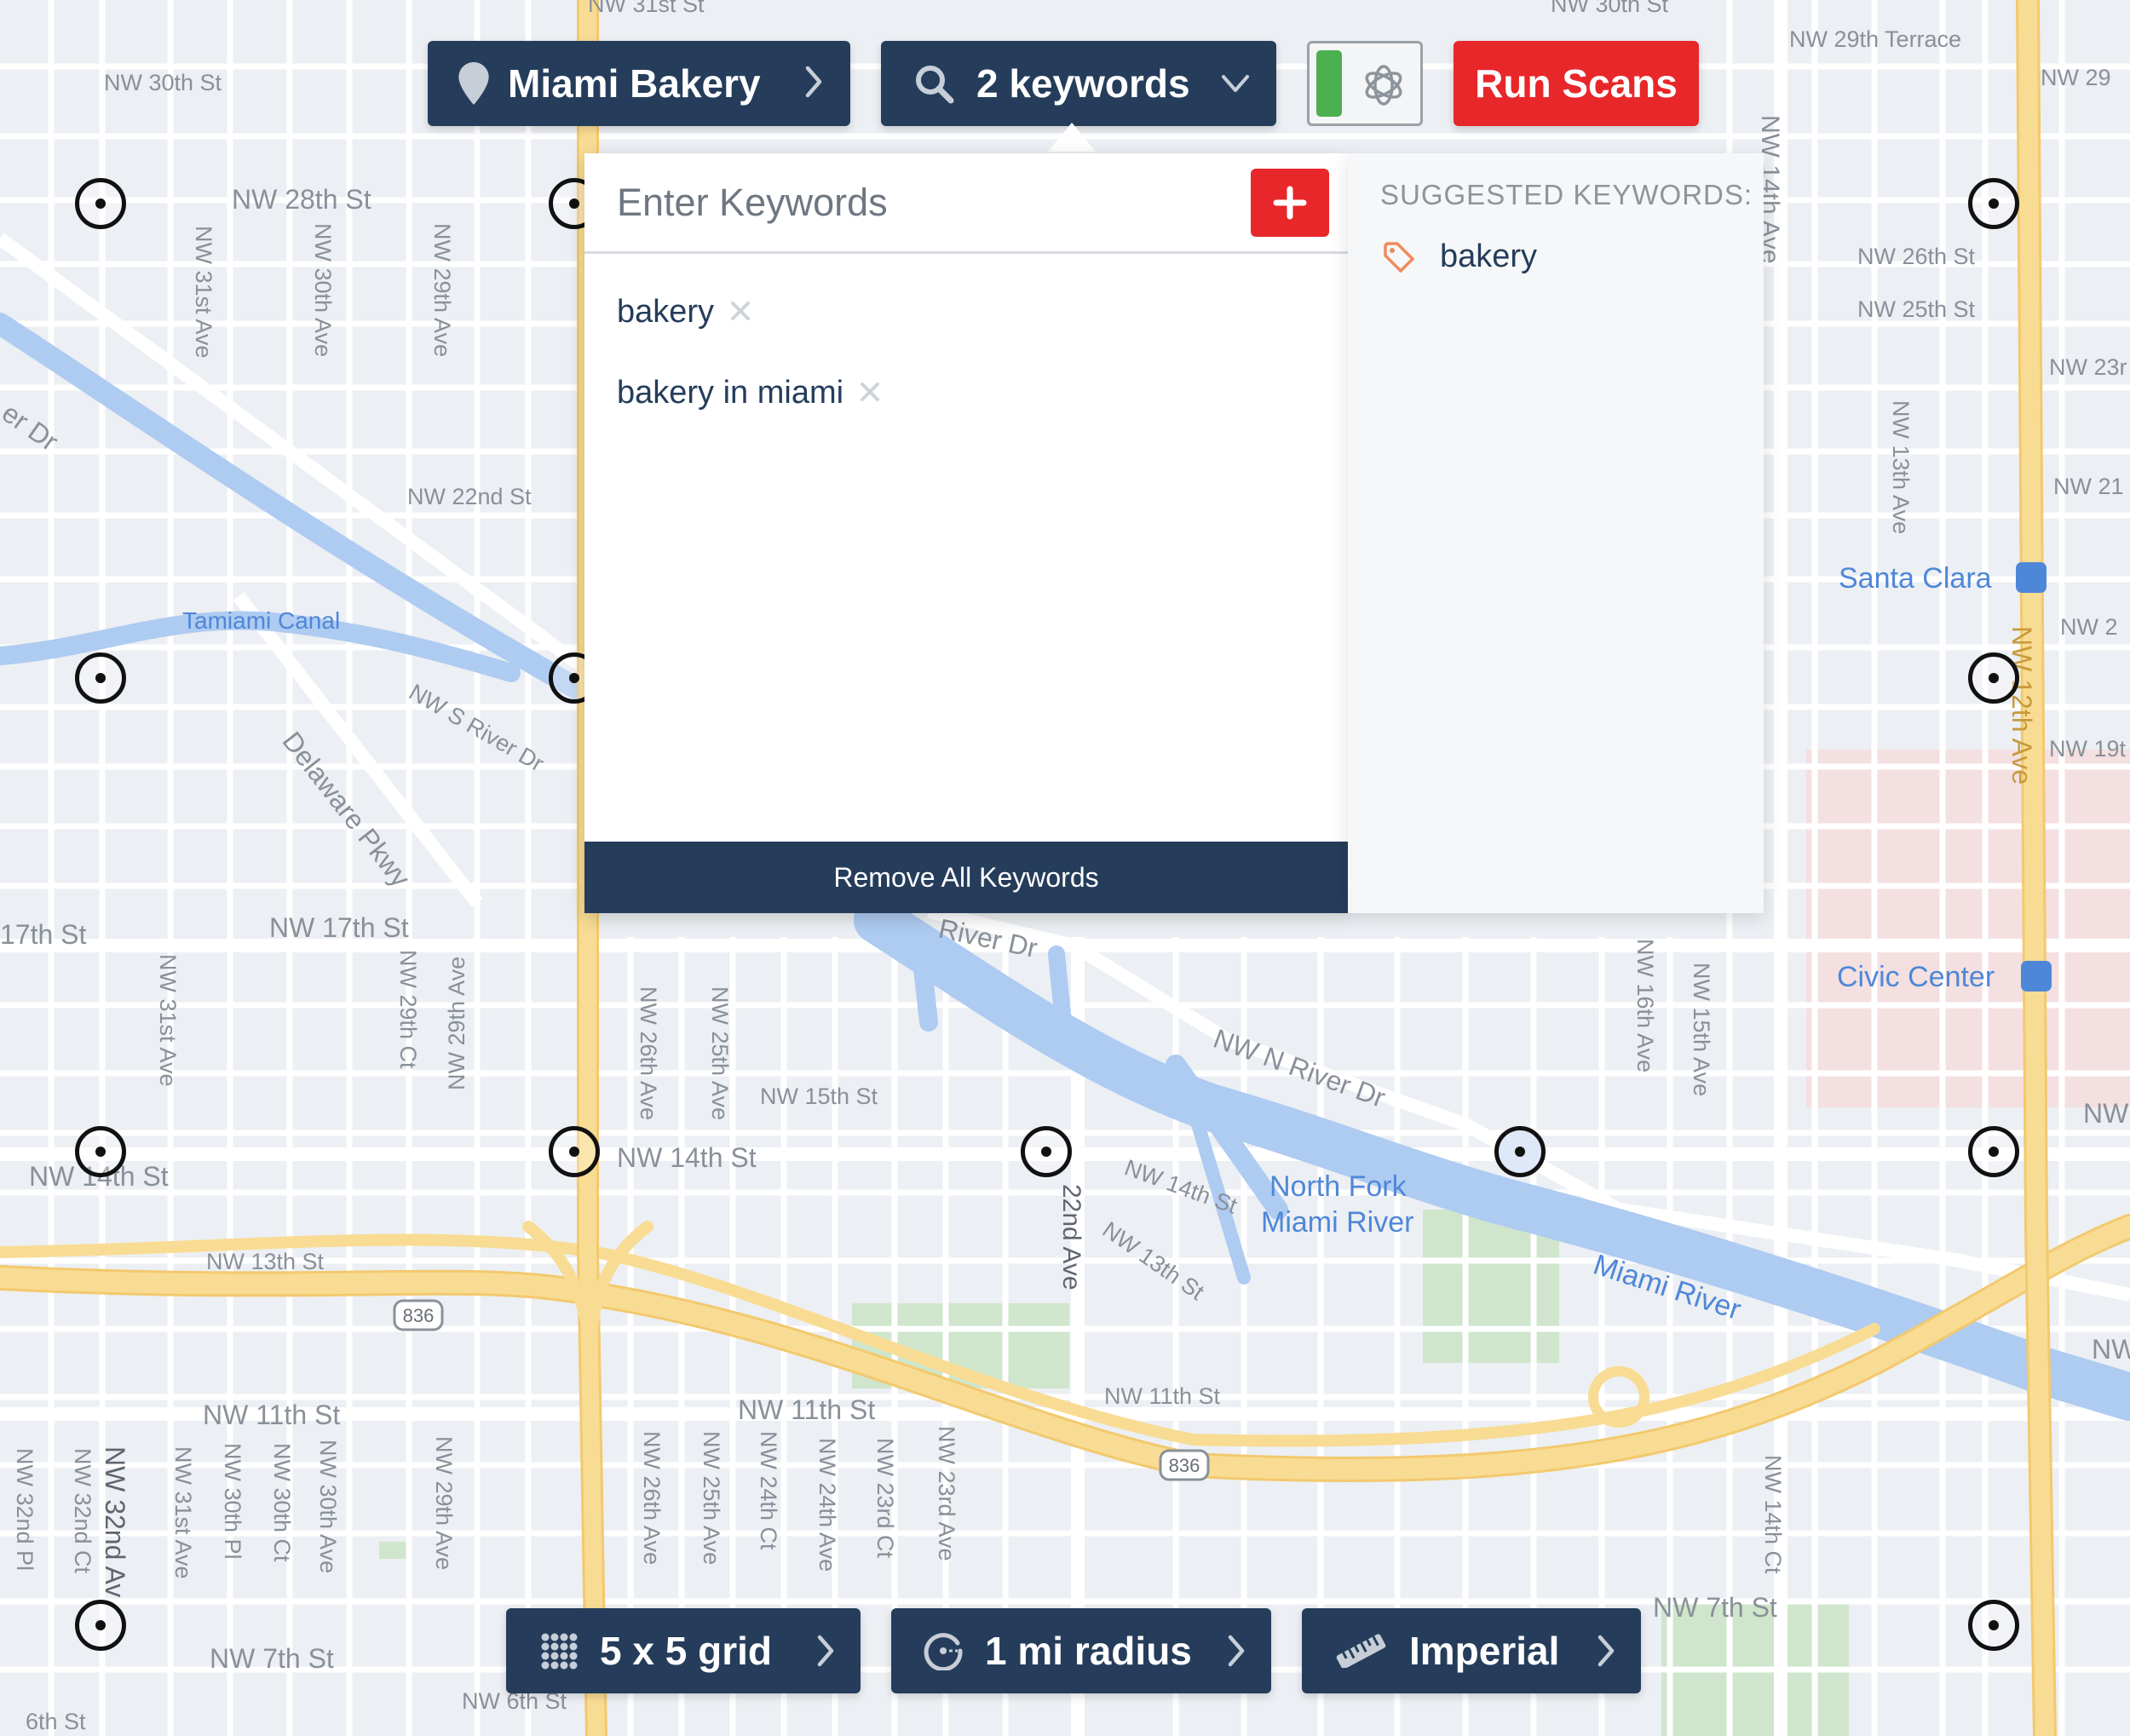 The width and height of the screenshot is (2130, 1736). Describe the element at coordinates (2089, 627) in the screenshot. I see `street-label: NW 2` at that location.